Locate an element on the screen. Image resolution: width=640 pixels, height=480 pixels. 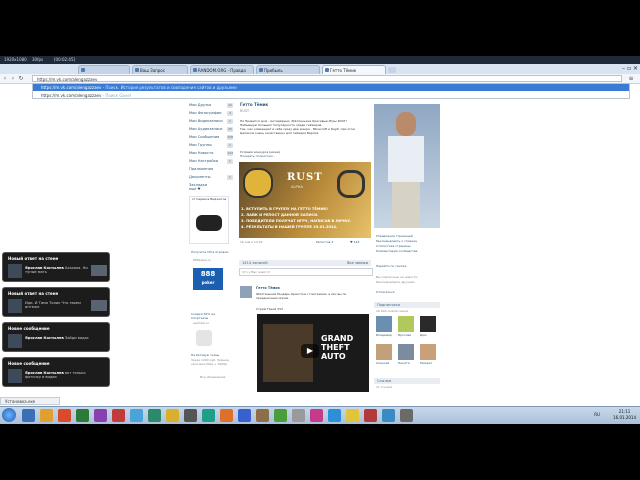
shoe-image is located at coordinates (204, 338).